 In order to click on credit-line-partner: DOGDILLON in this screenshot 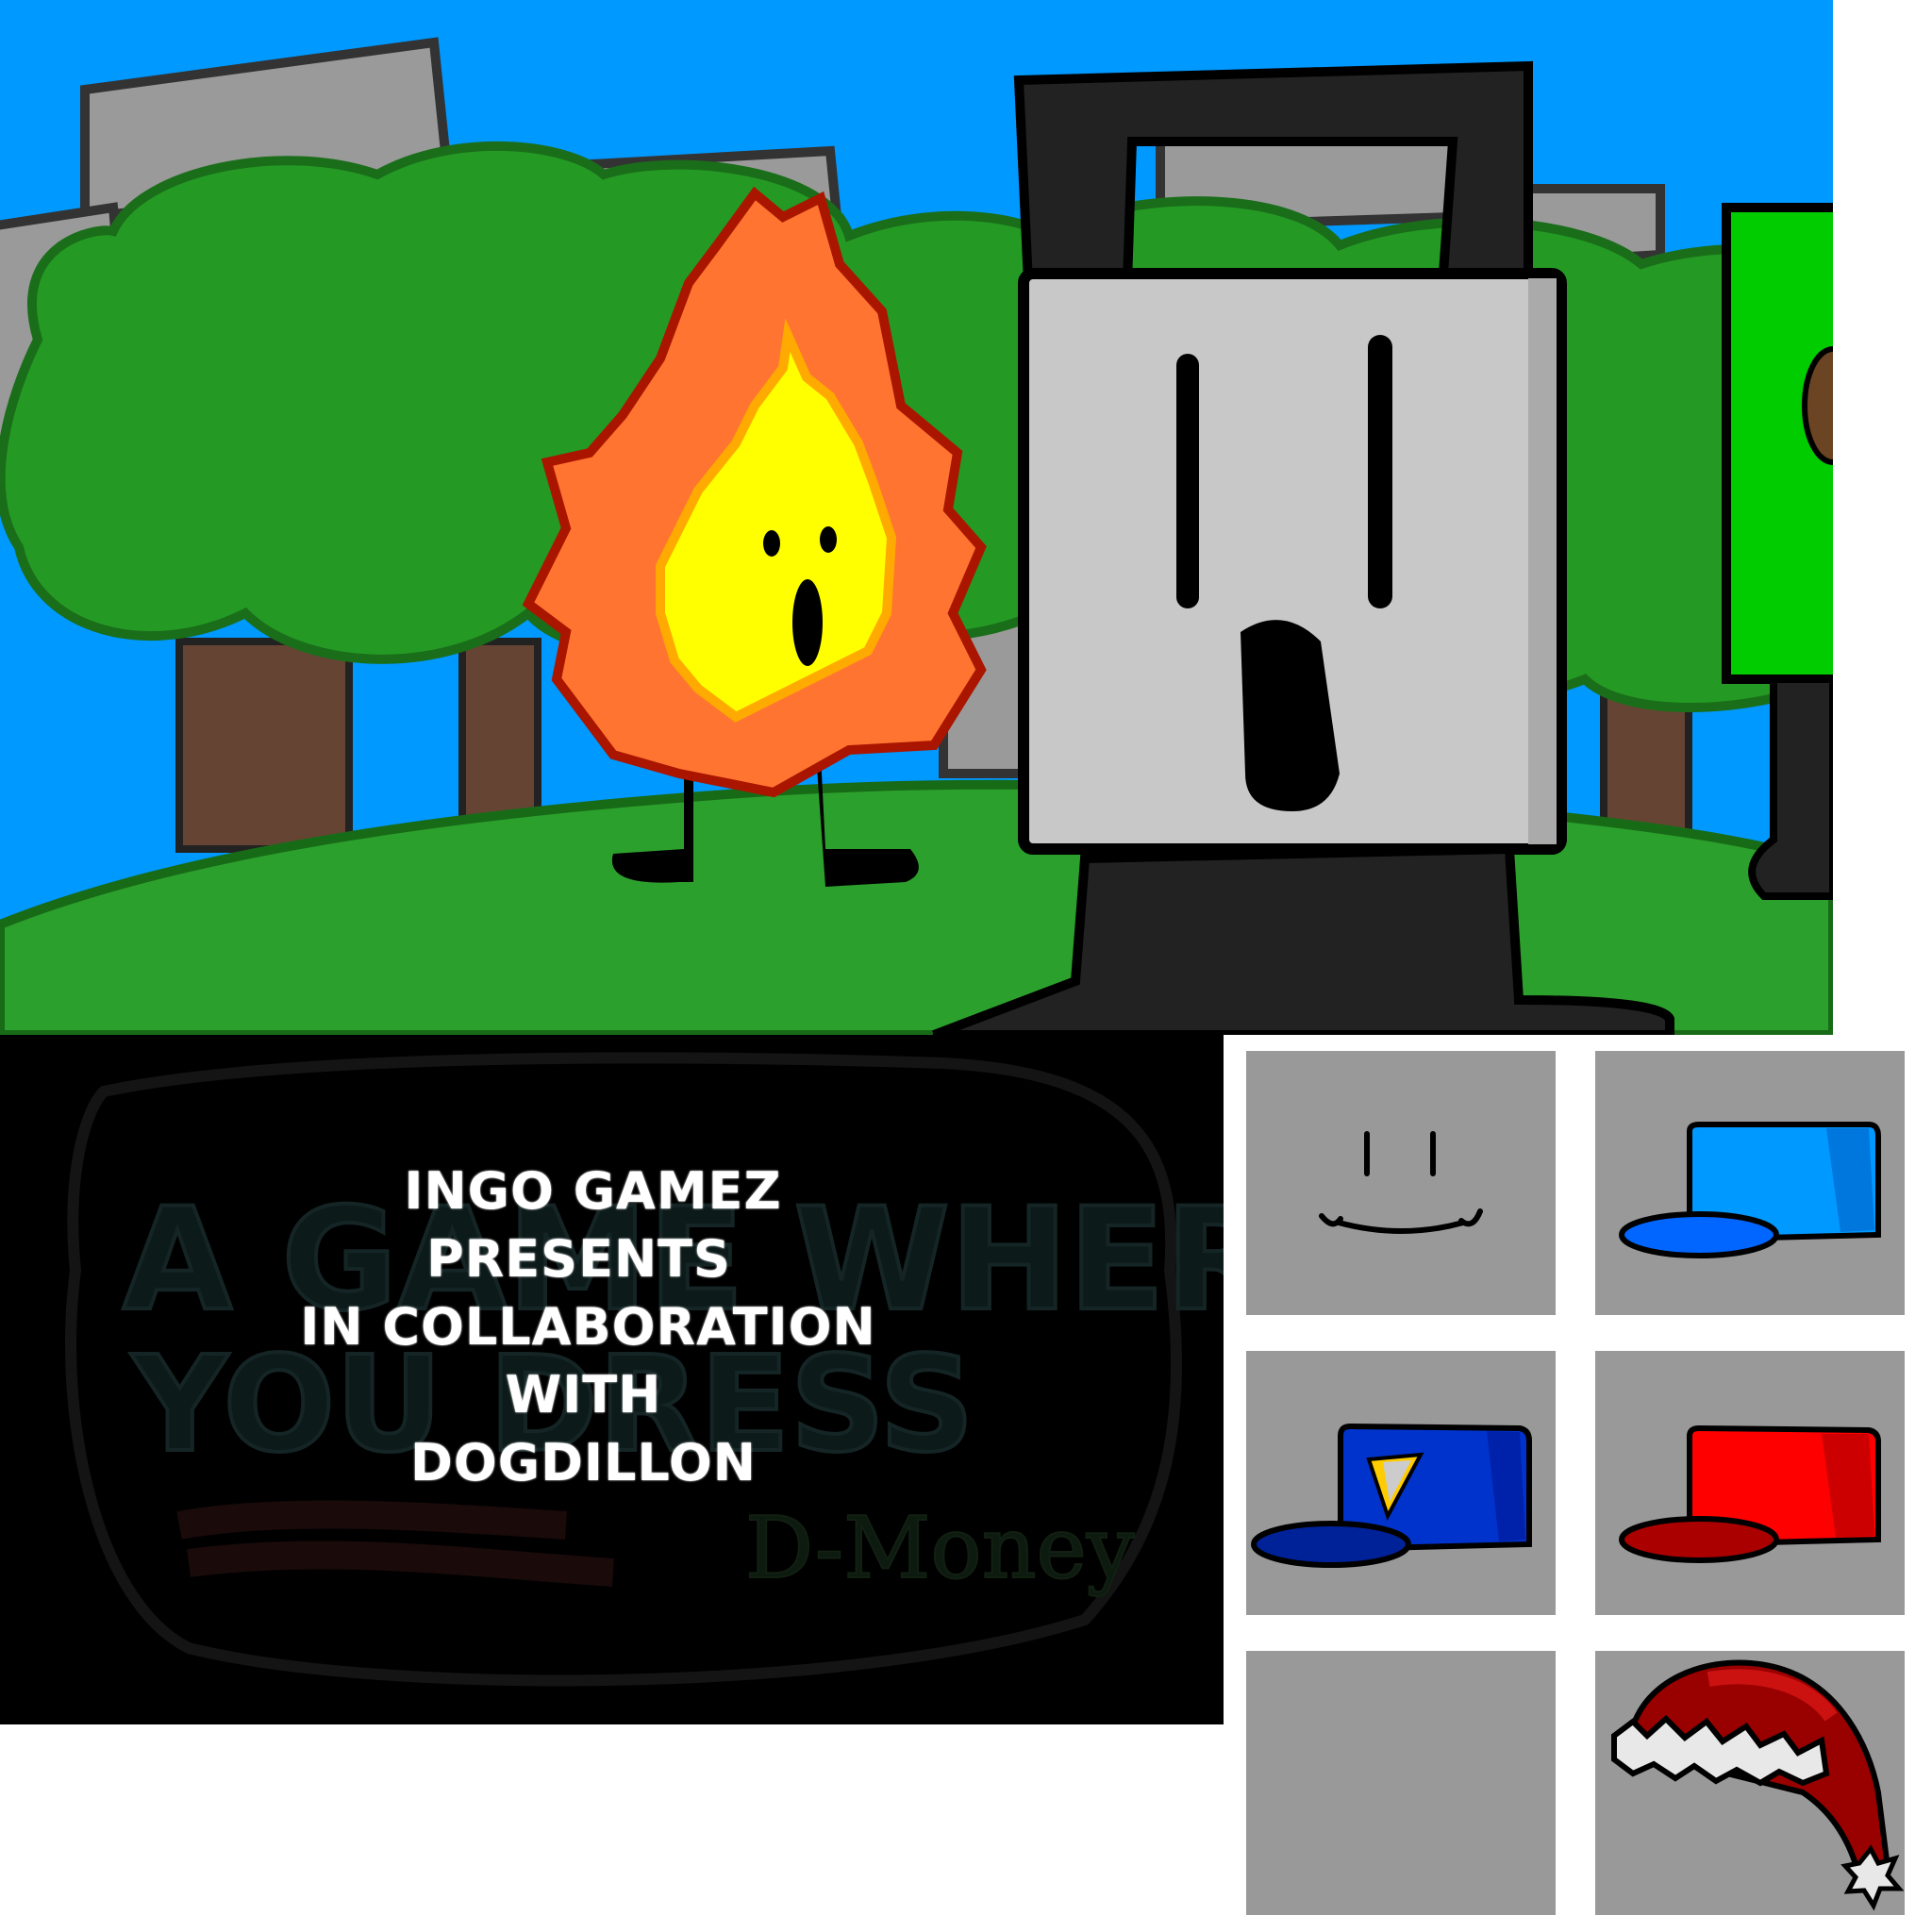, I will do `click(583, 1462)`.